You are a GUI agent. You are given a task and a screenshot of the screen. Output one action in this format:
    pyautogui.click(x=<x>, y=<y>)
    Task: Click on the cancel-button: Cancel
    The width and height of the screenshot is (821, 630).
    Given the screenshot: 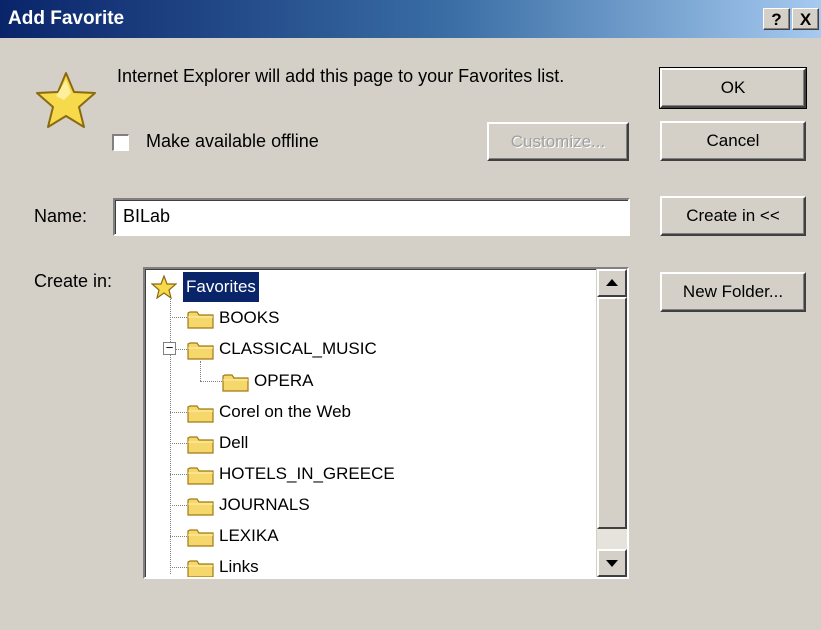 What is the action you would take?
    pyautogui.click(x=733, y=141)
    